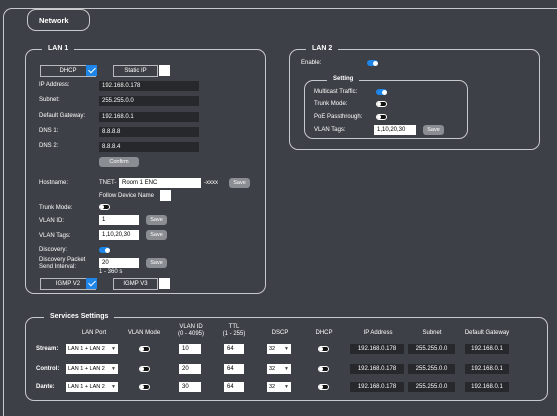  Describe the element at coordinates (381, 104) in the screenshot. I see `lan2-trunk-toggle` at that location.